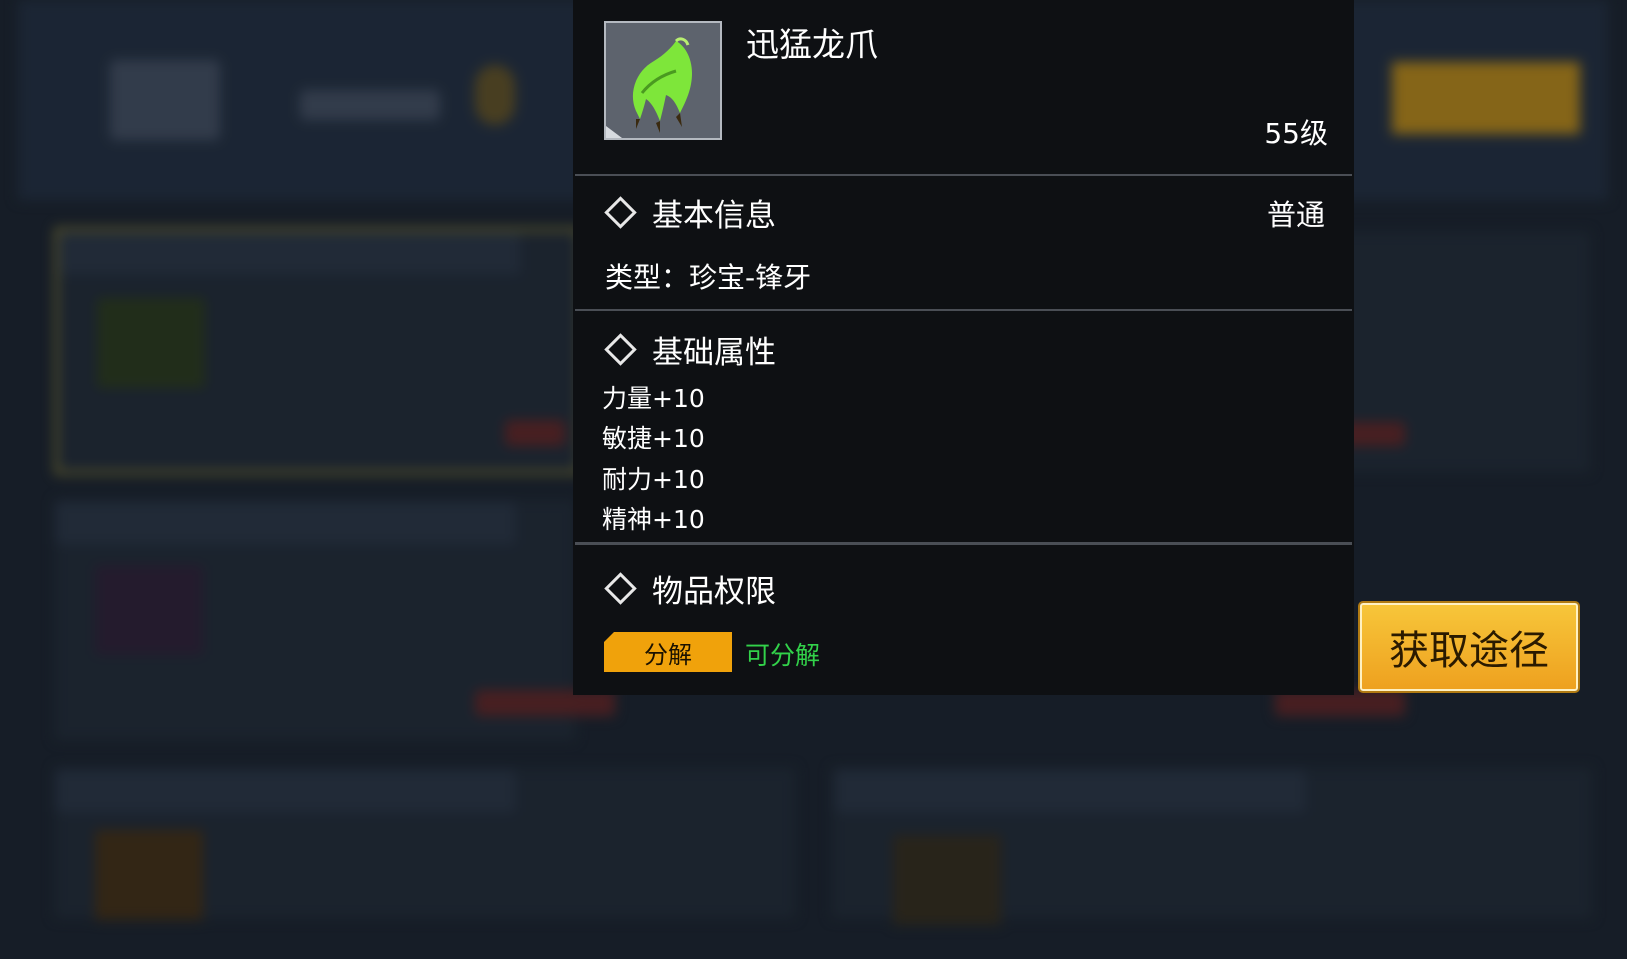 This screenshot has height=959, width=1627. I want to click on item-icon-frame, so click(663, 80).